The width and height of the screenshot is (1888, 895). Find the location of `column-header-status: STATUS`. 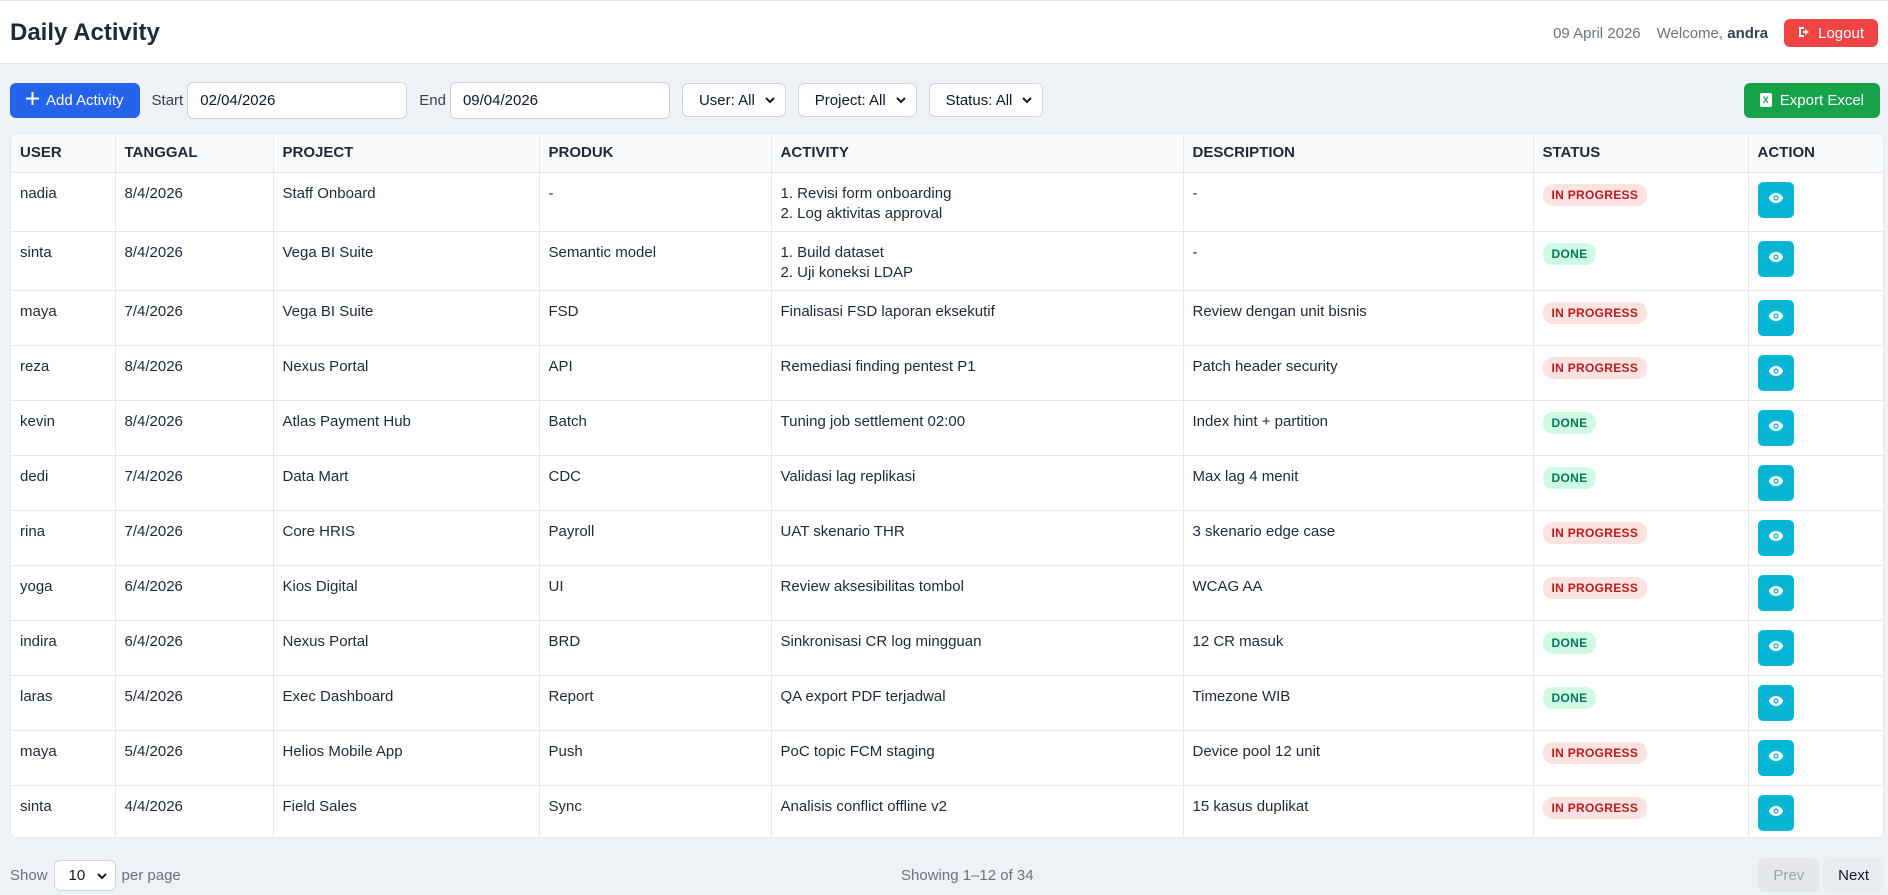

column-header-status: STATUS is located at coordinates (1641, 153).